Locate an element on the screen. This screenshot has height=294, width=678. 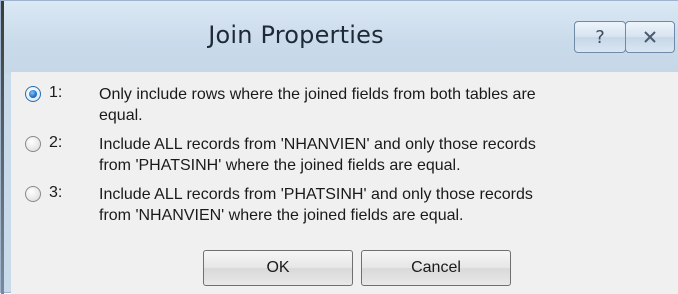
option-number: 1: is located at coordinates (56, 92).